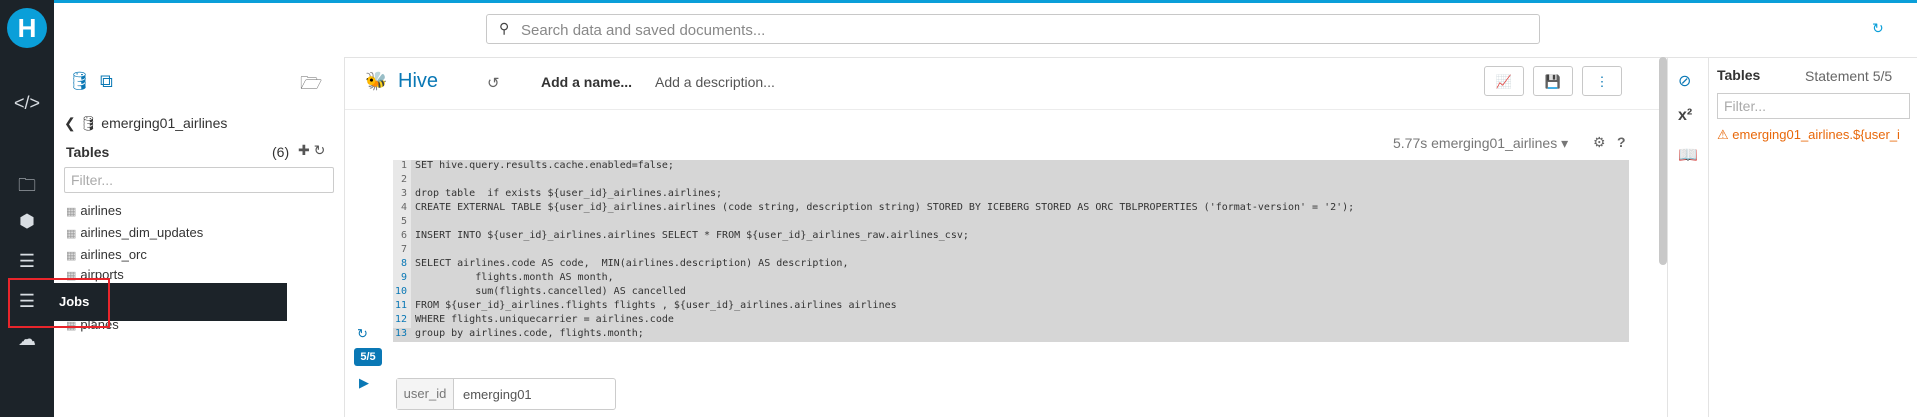 The image size is (1917, 417). Describe the element at coordinates (320, 150) in the screenshot. I see `refresh-icon: ↻` at that location.